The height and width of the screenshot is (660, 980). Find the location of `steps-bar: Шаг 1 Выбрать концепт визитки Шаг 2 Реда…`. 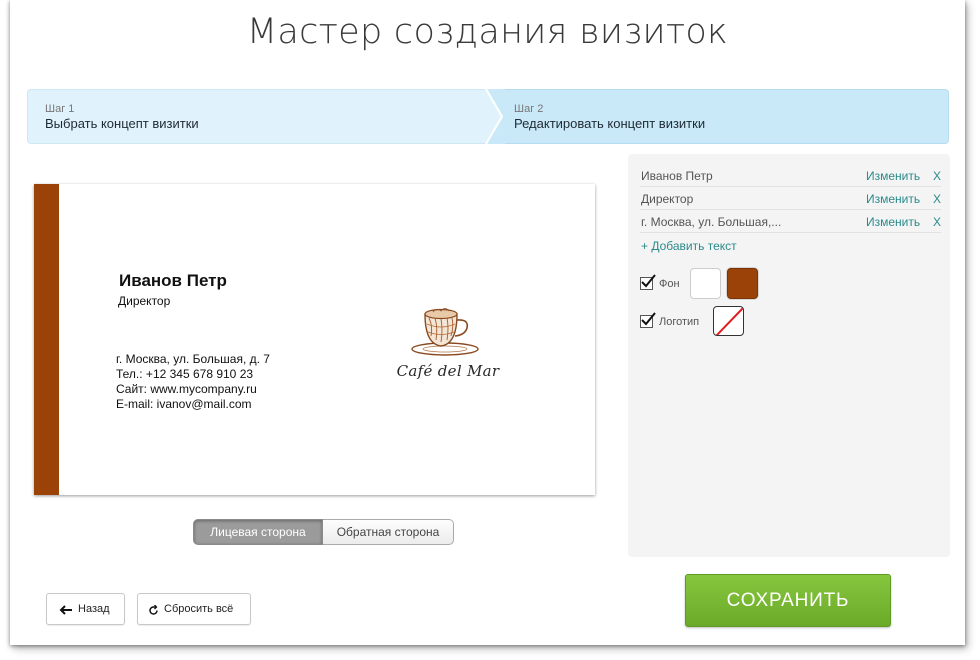

steps-bar: Шаг 1 Выбрать концепт визитки Шаг 2 Реда… is located at coordinates (488, 116).